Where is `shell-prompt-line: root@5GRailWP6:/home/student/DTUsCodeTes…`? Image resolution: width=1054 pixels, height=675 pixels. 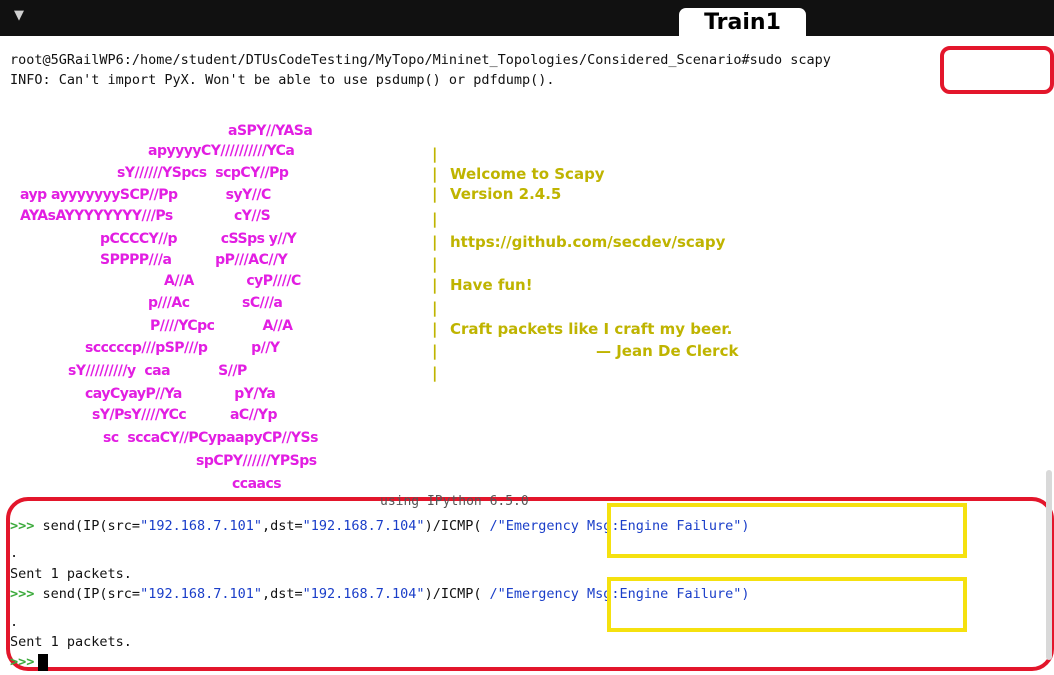
shell-prompt-line: root@5GRailWP6:/home/student/DTUsCodeTes… is located at coordinates (420, 60).